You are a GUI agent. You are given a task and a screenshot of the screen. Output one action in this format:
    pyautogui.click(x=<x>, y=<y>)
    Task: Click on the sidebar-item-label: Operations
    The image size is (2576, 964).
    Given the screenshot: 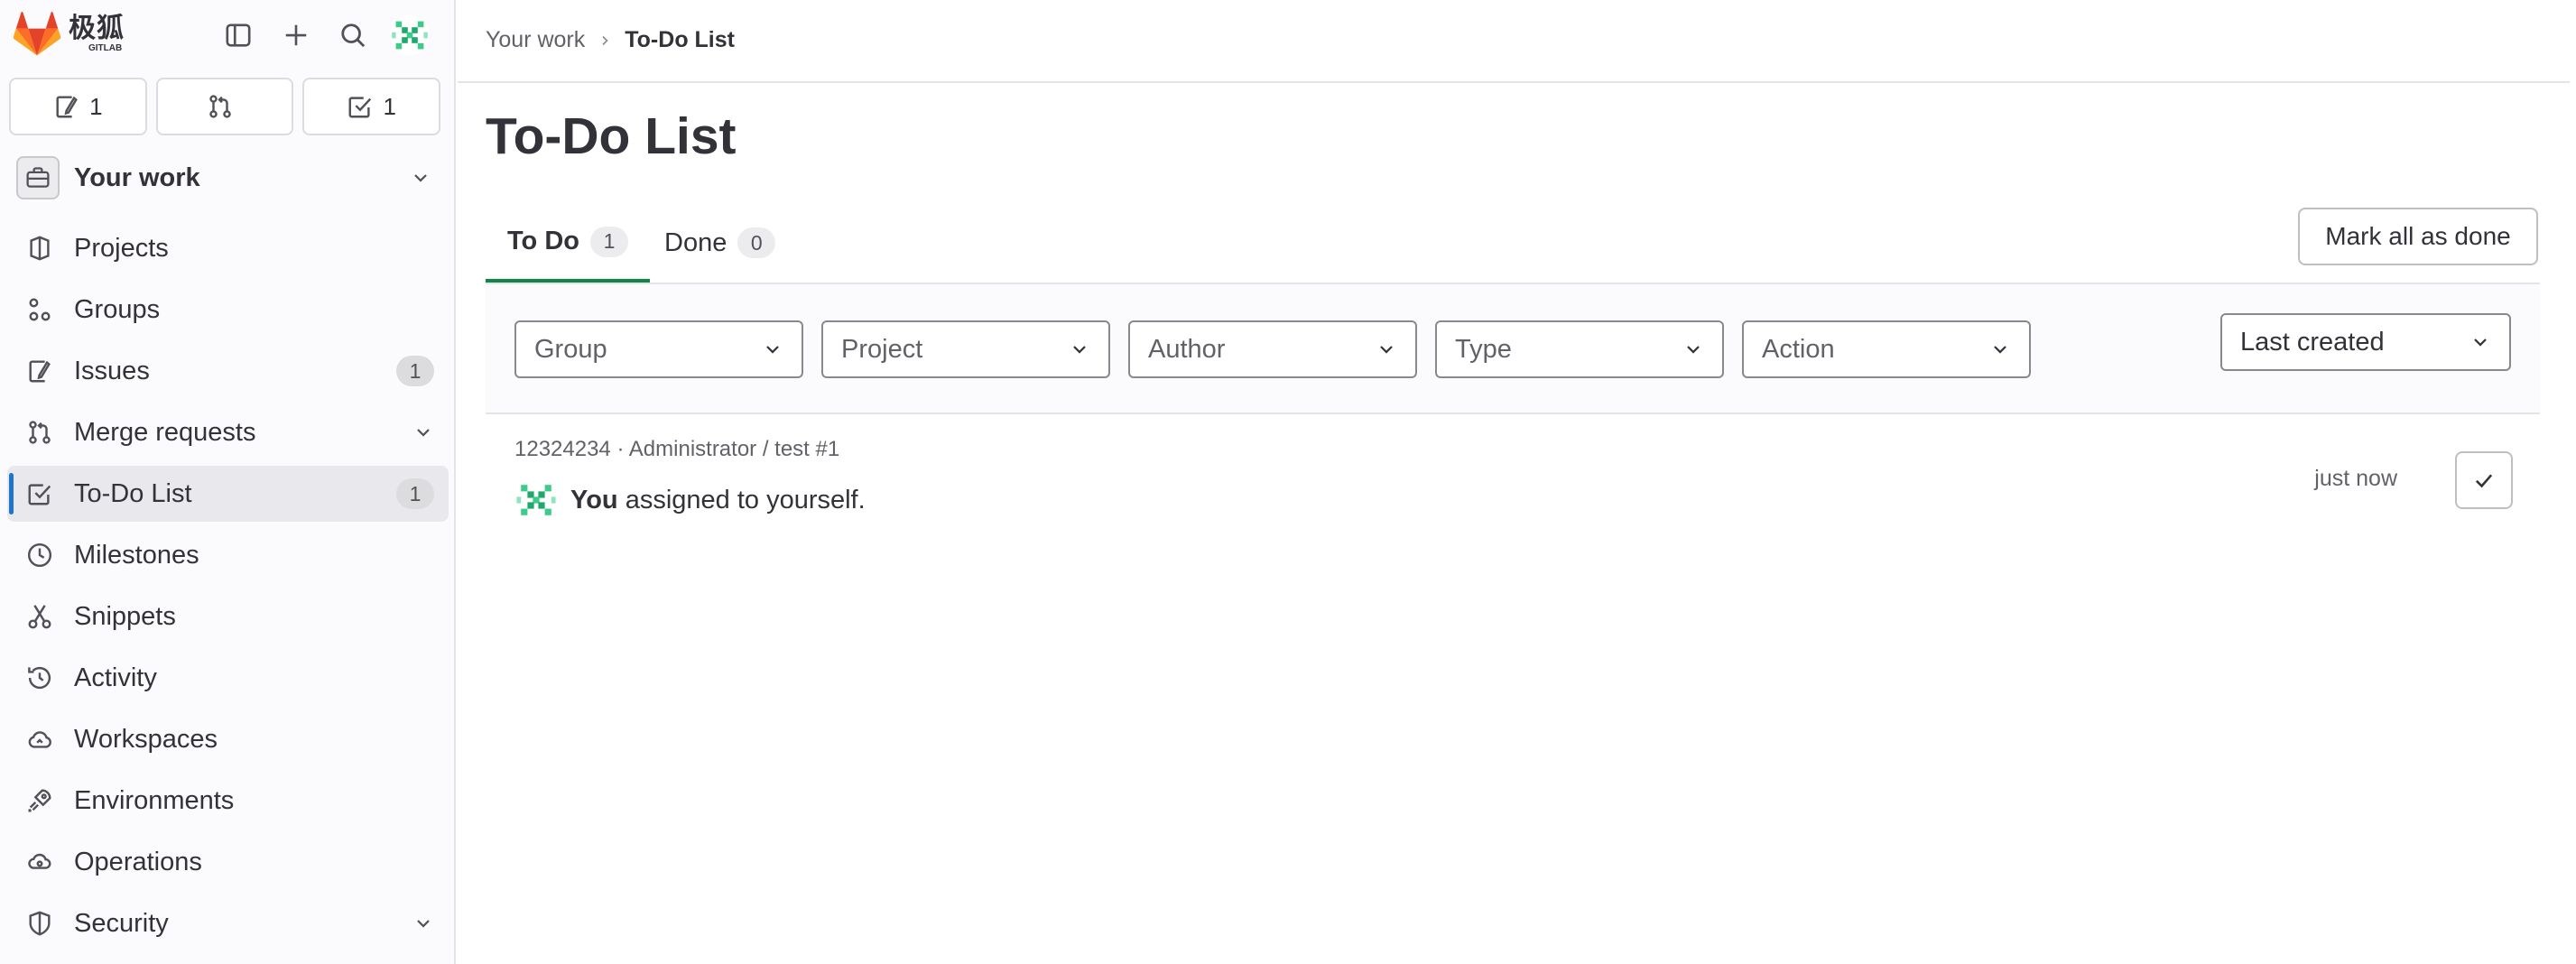 What is the action you would take?
    pyautogui.click(x=138, y=861)
    